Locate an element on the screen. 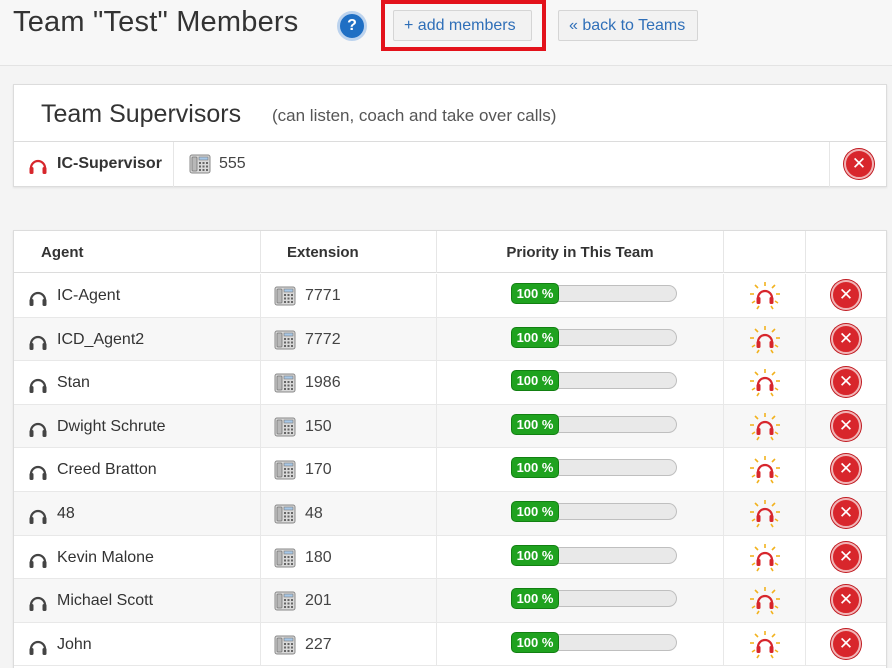 Image resolution: width=892 pixels, height=668 pixels. table-row: 48 48 100 % ✕ is located at coordinates (450, 514).